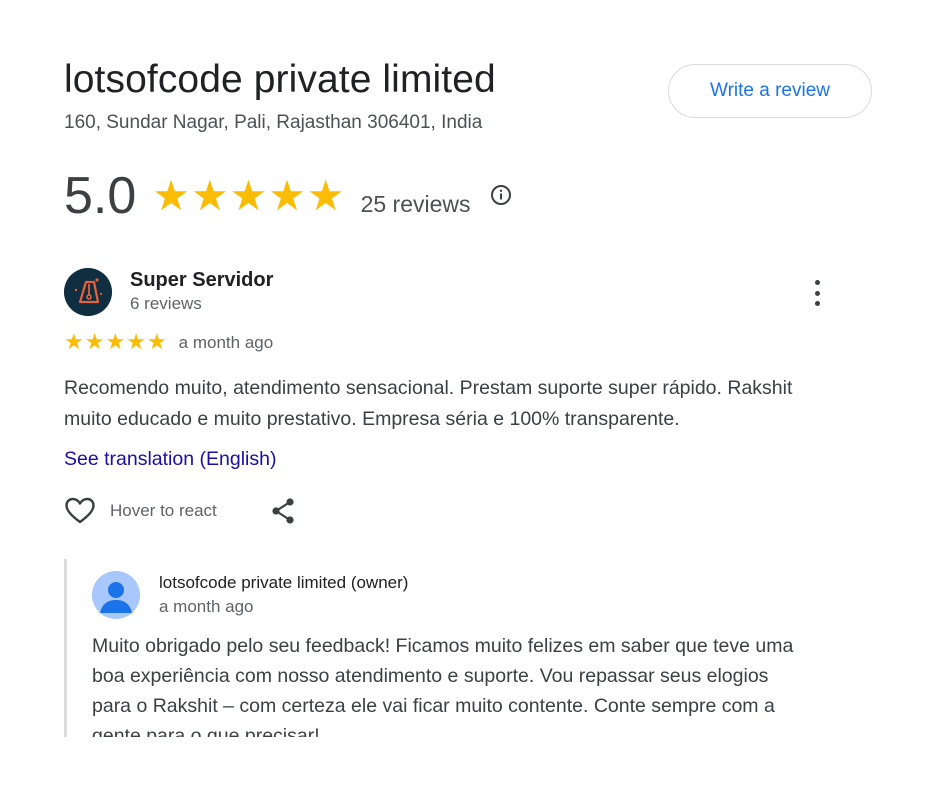 Image resolution: width=943 pixels, height=787 pixels. I want to click on rating-value: 5.0, so click(100, 196).